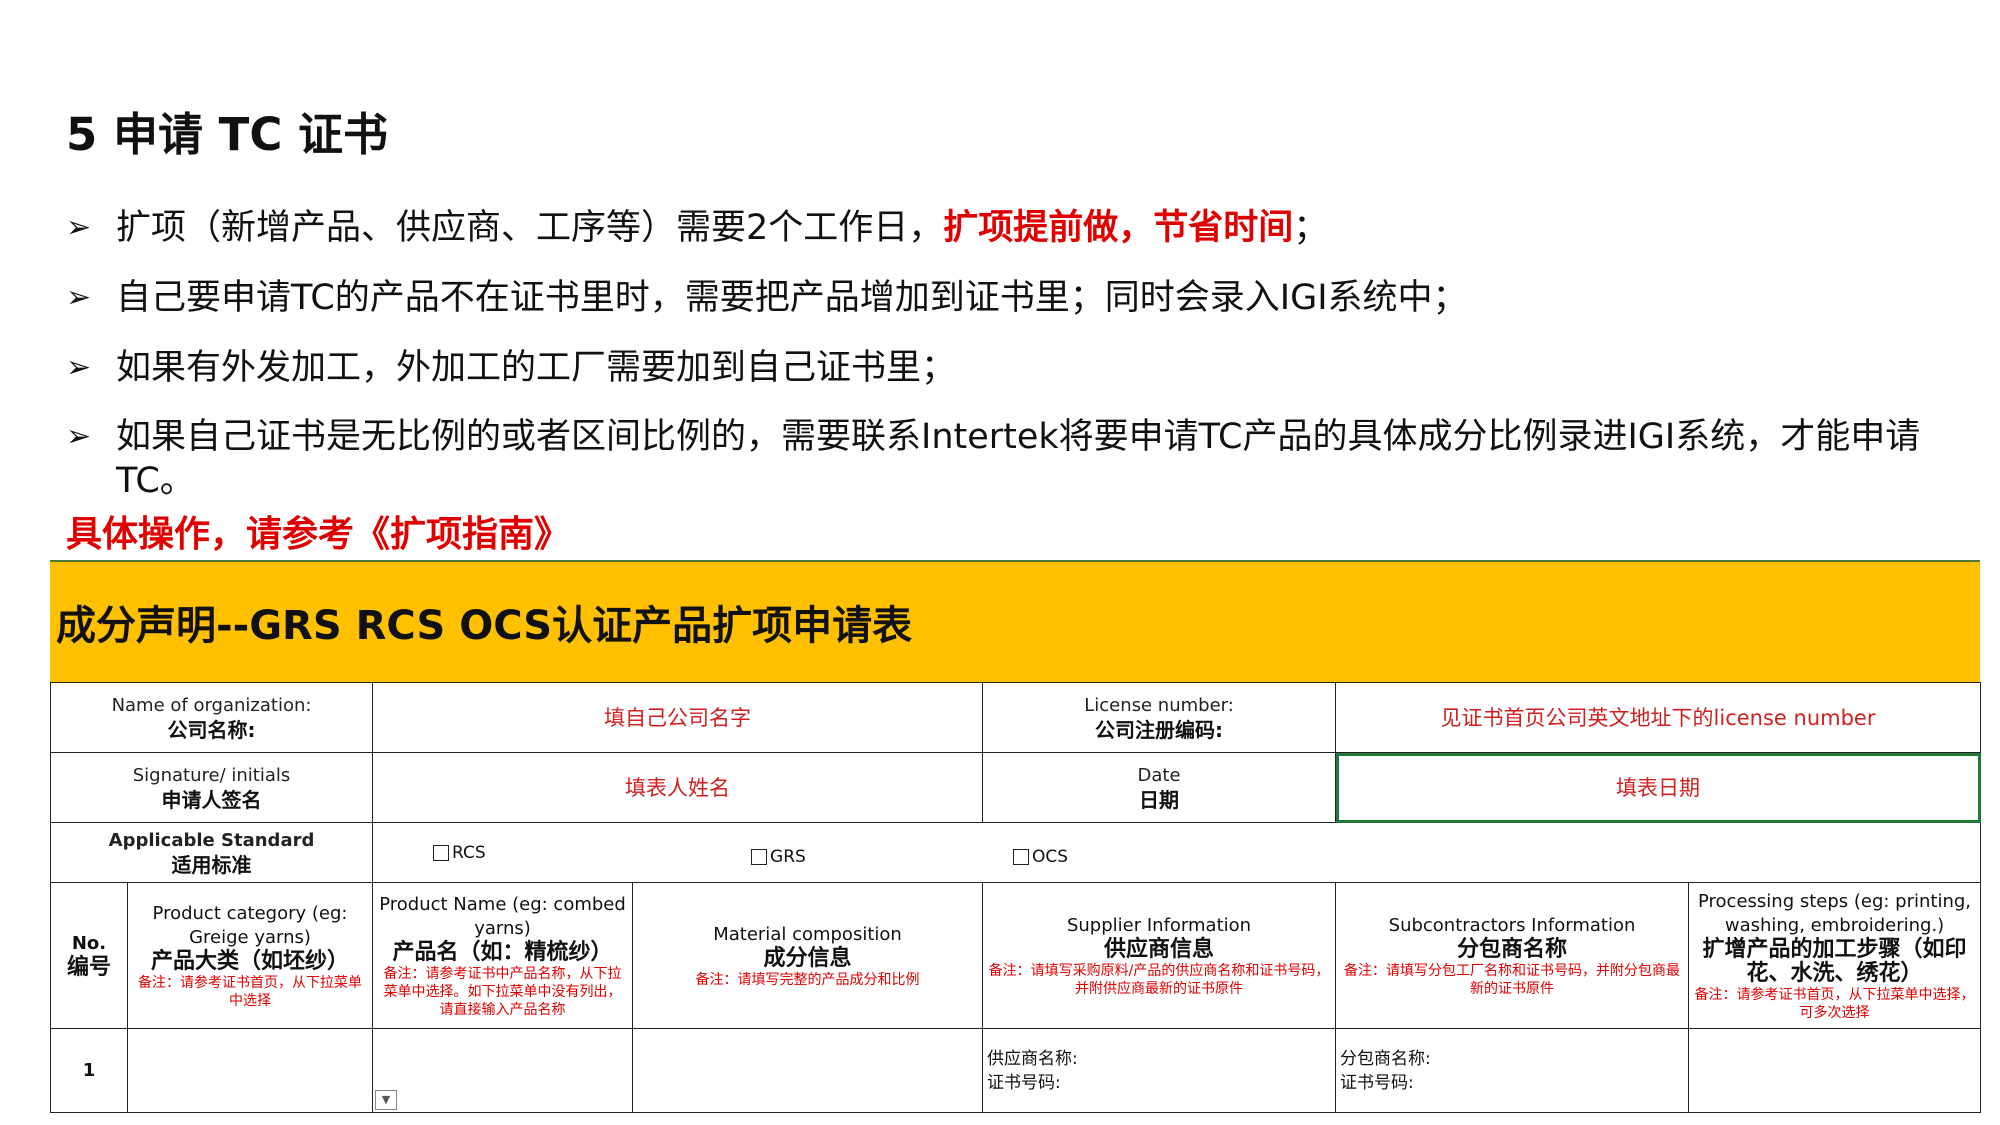 Image resolution: width=2000 pixels, height=1125 pixels. Describe the element at coordinates (469, 852) in the screenshot. I see `standard-option-label: RCS` at that location.